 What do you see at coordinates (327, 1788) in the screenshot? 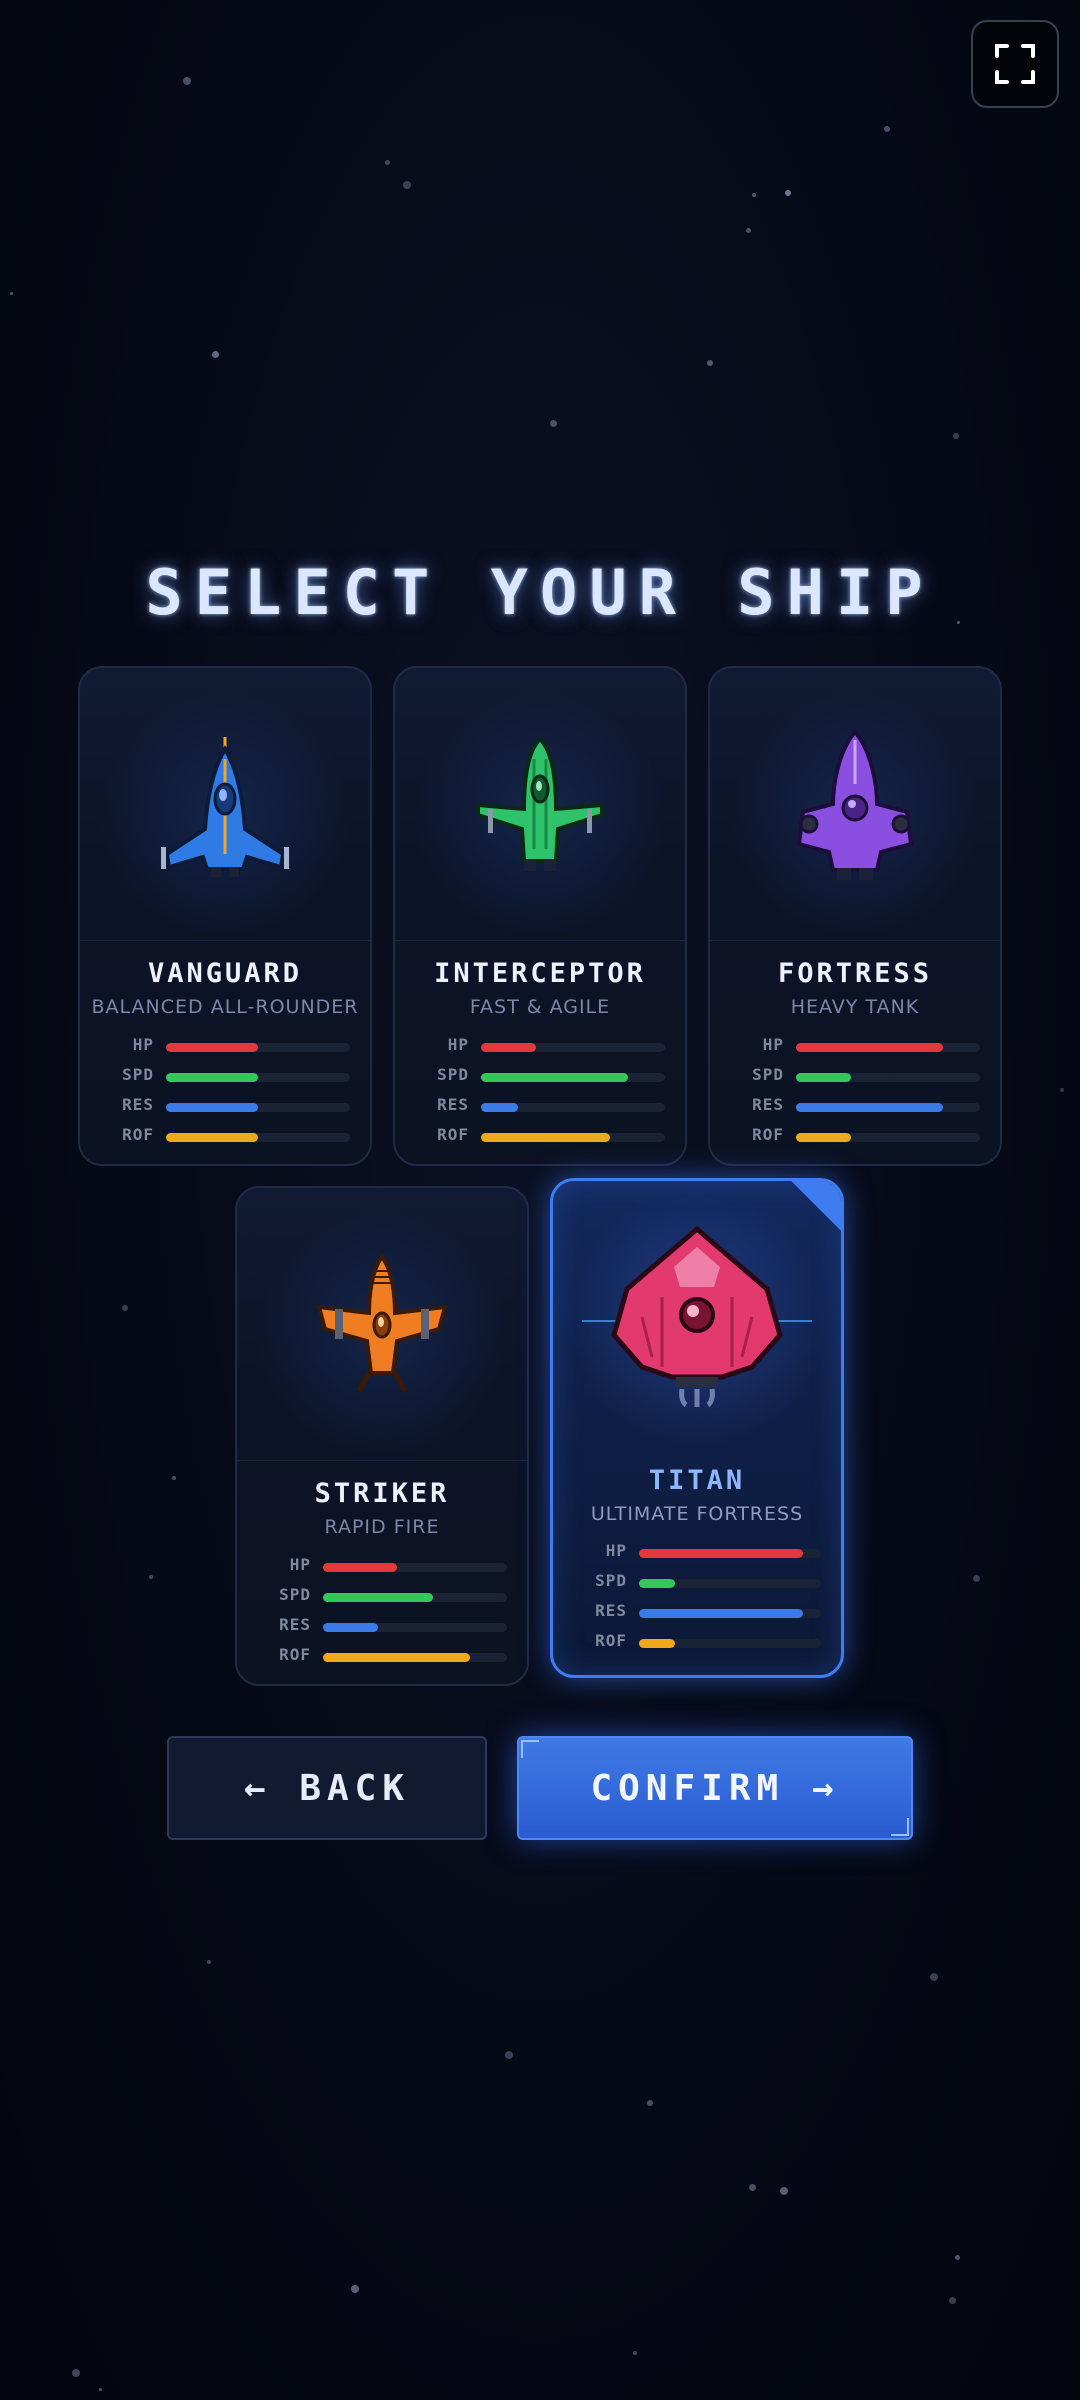
I see `back-button: ← BACK` at bounding box center [327, 1788].